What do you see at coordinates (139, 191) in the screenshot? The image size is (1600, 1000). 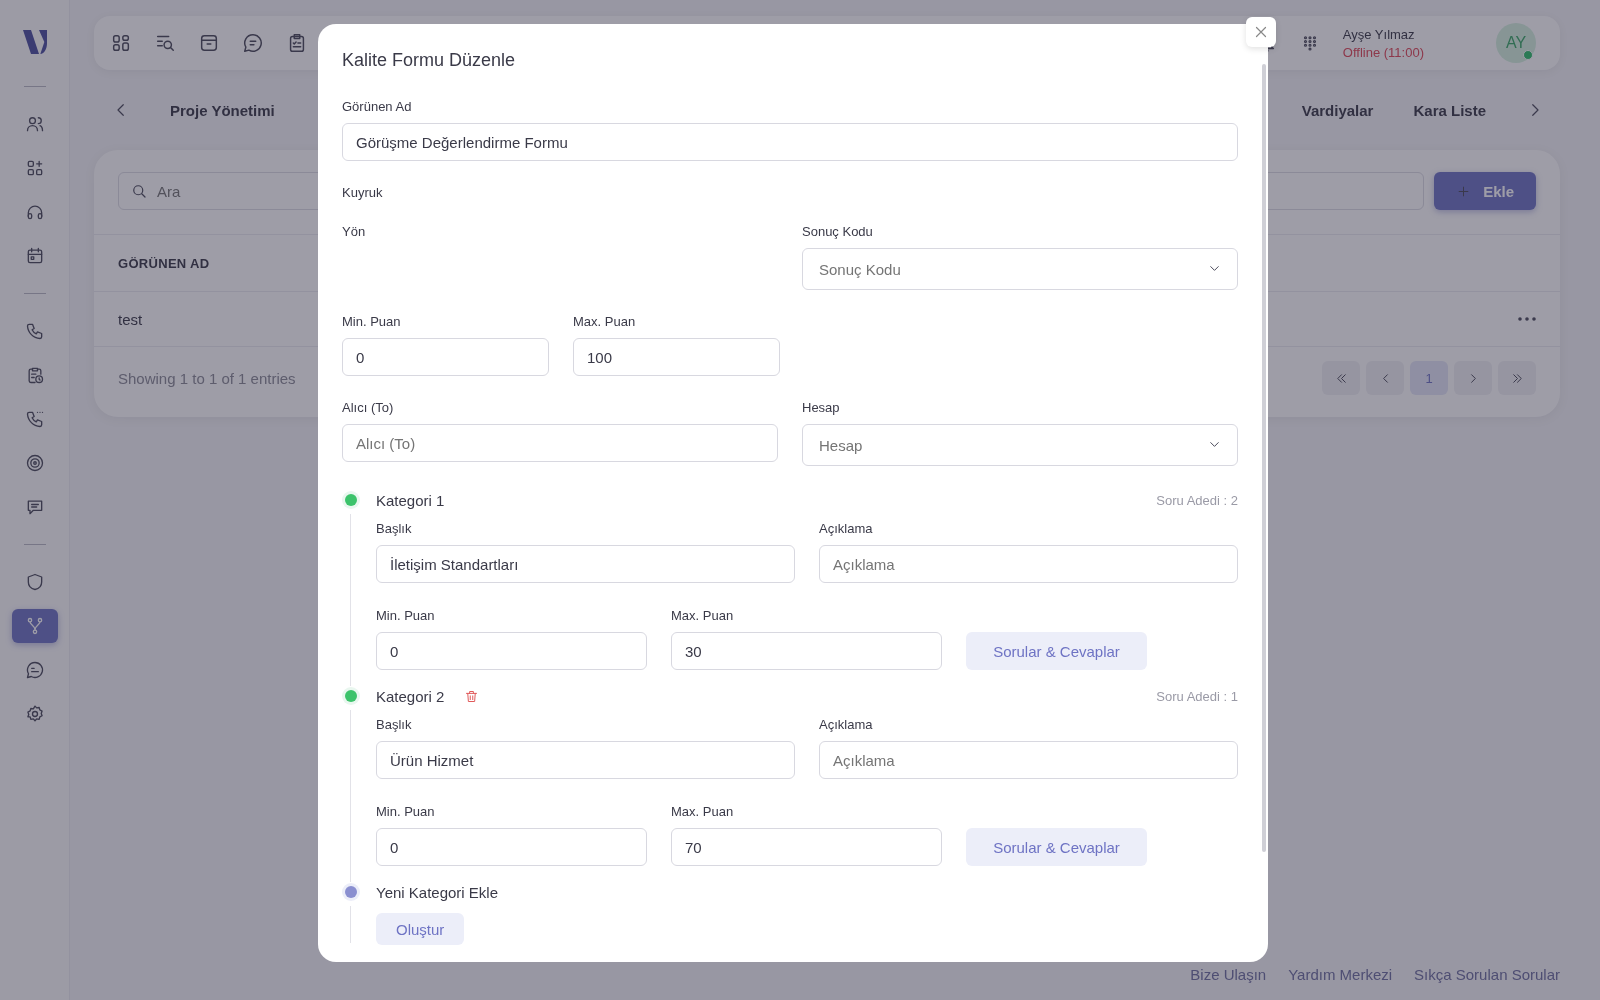 I see `search-icon` at bounding box center [139, 191].